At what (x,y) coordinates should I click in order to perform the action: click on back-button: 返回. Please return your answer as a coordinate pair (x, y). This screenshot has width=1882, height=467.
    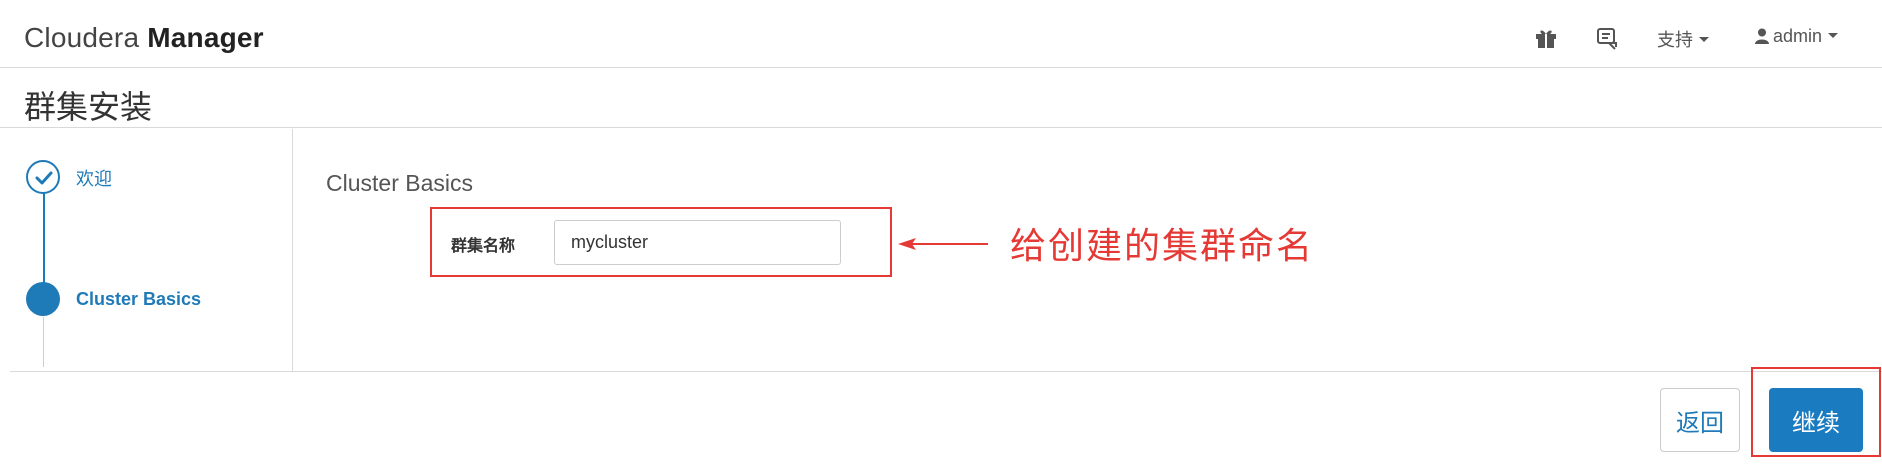
    Looking at the image, I should click on (1700, 420).